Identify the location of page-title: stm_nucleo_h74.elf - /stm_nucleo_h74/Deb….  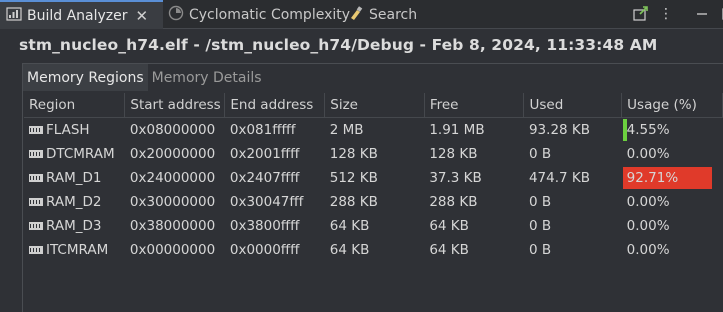
(338, 45).